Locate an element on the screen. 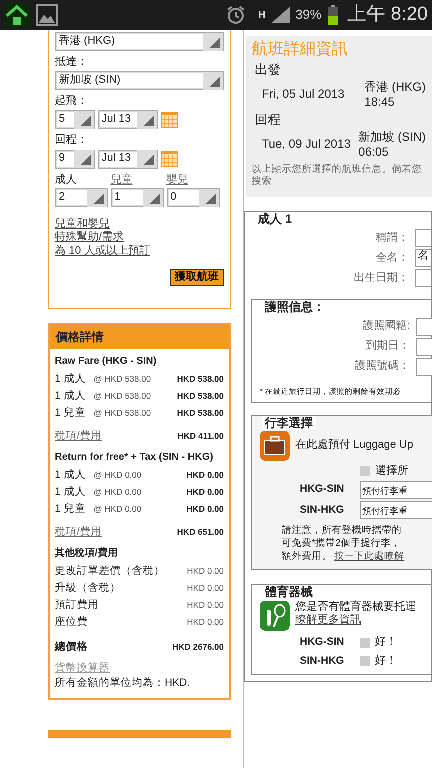  segment-label: 回程 is located at coordinates (268, 120).